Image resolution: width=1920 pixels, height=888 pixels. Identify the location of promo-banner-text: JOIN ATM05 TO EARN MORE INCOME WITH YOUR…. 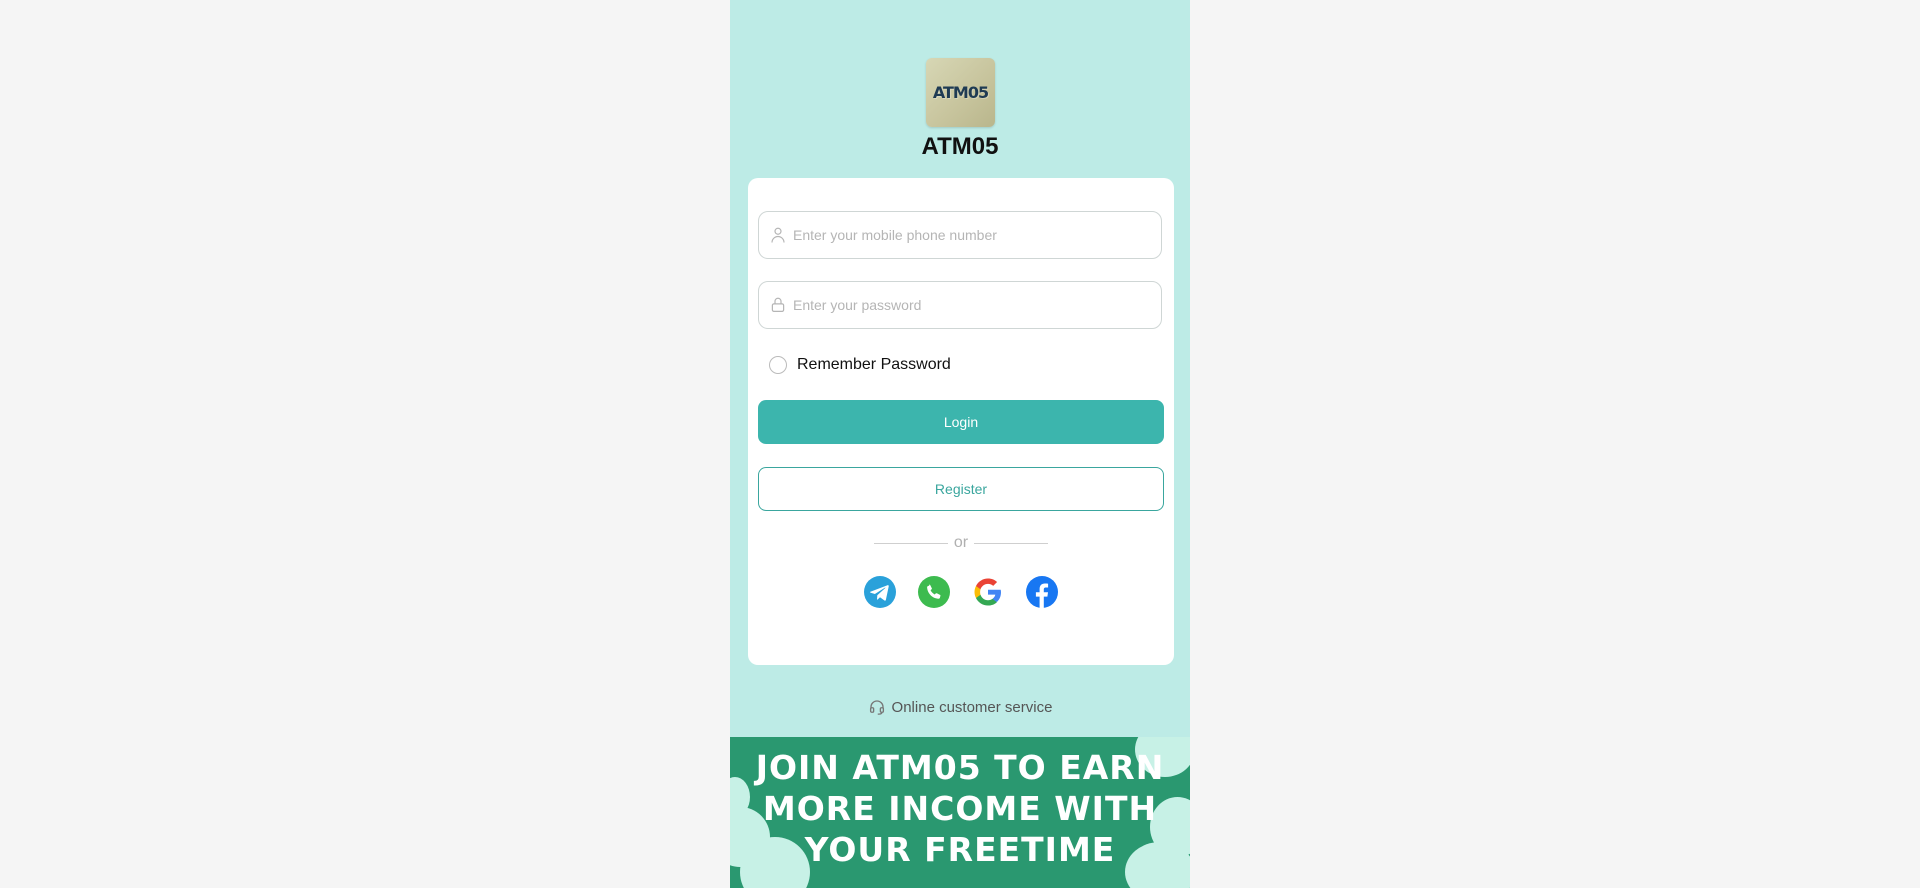
(960, 808).